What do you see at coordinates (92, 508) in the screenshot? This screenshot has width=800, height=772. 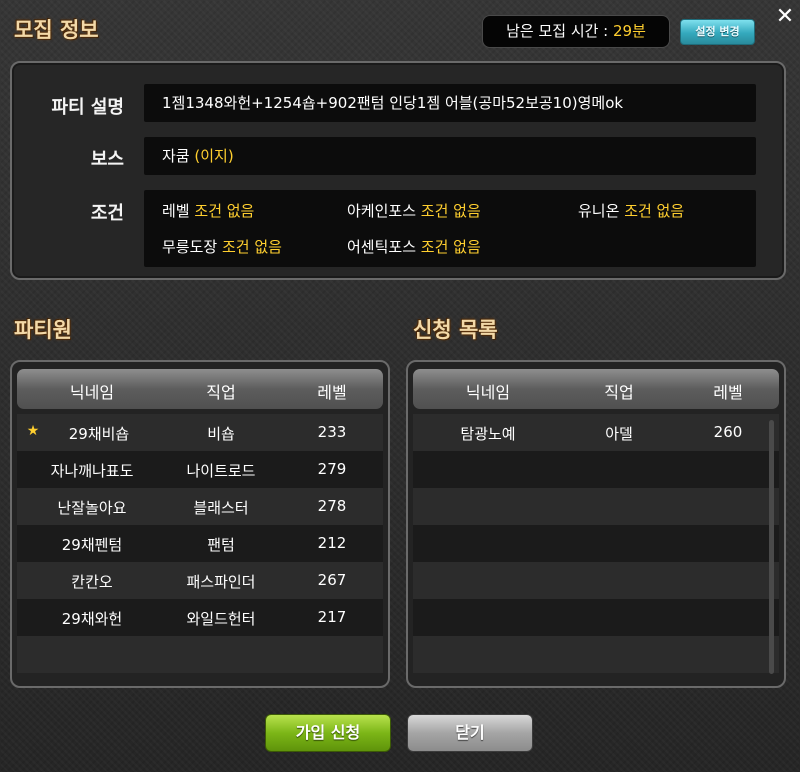 I see `member-nickname: 난잘놀아요` at bounding box center [92, 508].